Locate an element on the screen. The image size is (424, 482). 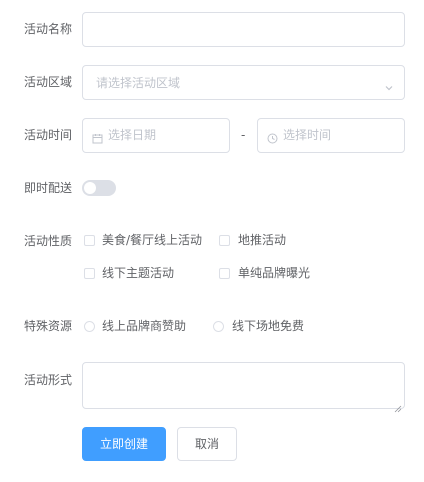
type-option-1: 美食/餐厅线上活动 is located at coordinates (152, 240).